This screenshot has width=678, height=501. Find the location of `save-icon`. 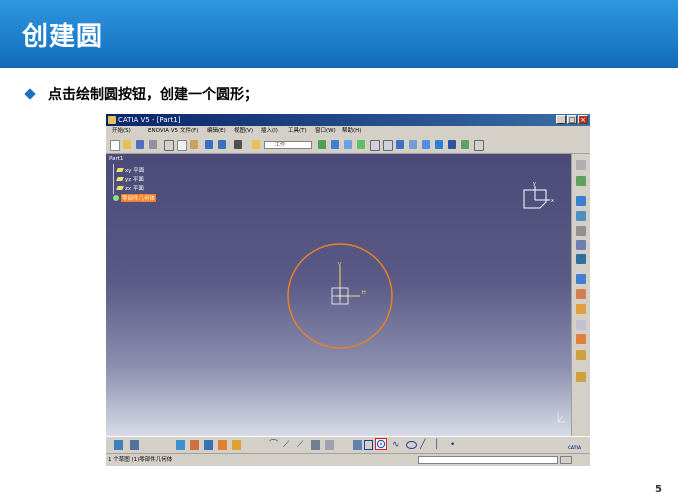

save-icon is located at coordinates (140, 144).